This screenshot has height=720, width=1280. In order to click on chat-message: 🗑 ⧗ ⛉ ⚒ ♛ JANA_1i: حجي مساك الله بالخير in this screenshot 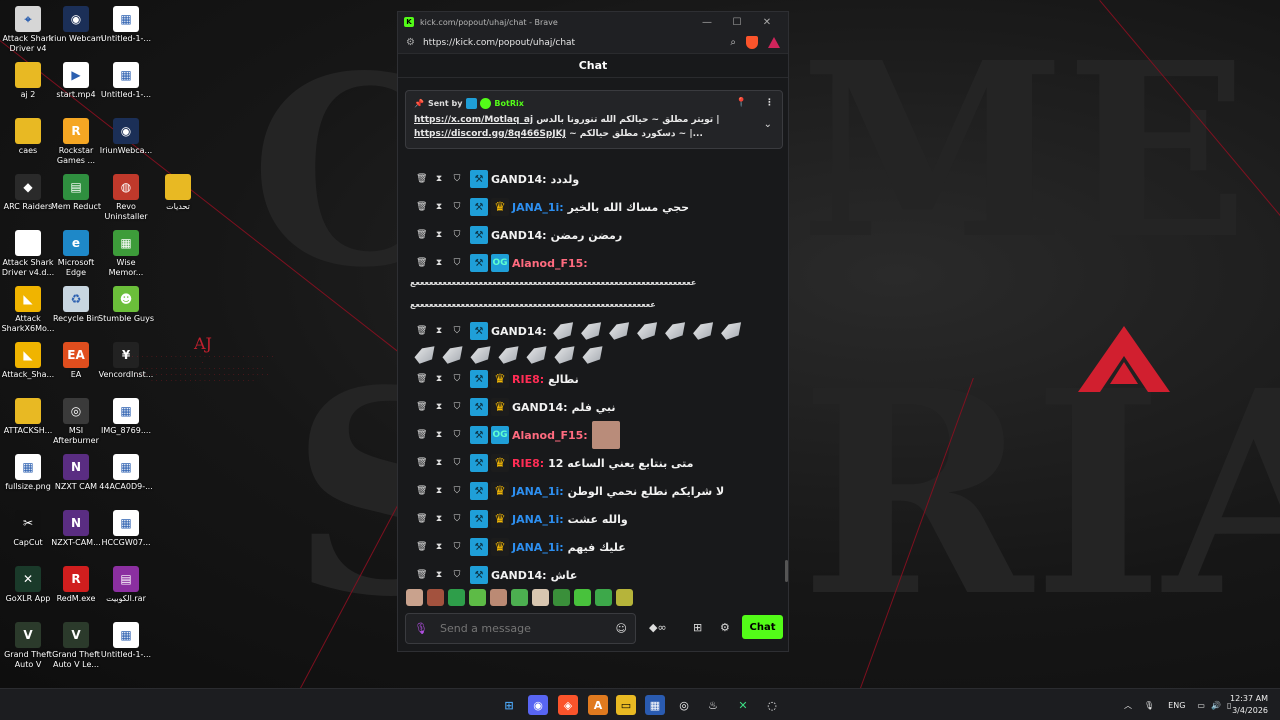, I will do `click(552, 207)`.